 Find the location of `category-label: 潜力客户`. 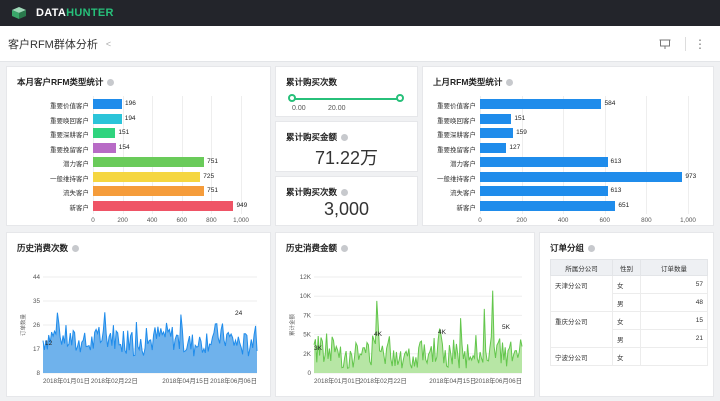

category-label: 潜力客户 is located at coordinates (76, 164).